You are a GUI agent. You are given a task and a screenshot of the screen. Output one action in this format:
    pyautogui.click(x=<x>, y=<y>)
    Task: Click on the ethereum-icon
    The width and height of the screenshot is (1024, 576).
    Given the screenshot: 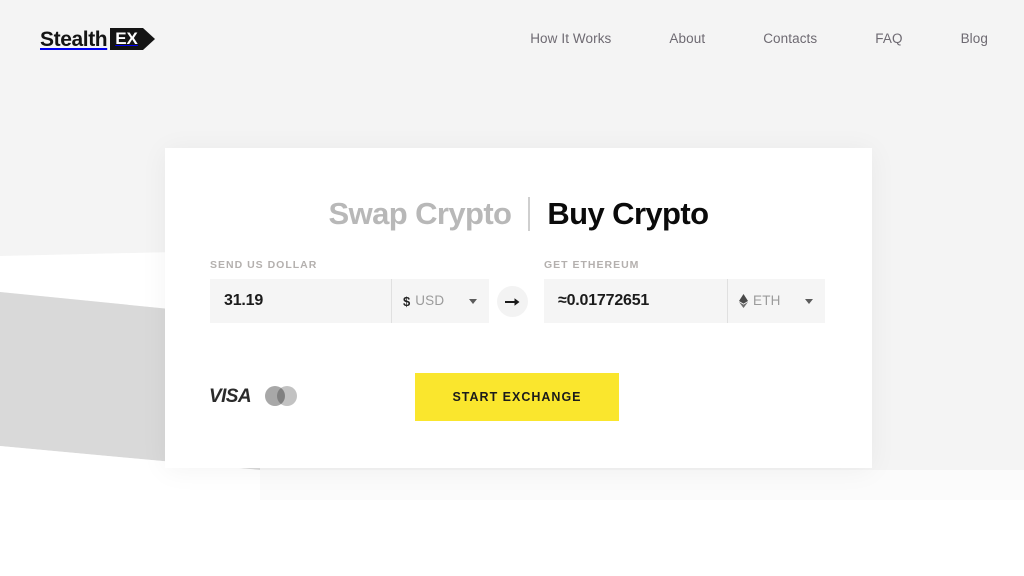 What is the action you would take?
    pyautogui.click(x=743, y=301)
    